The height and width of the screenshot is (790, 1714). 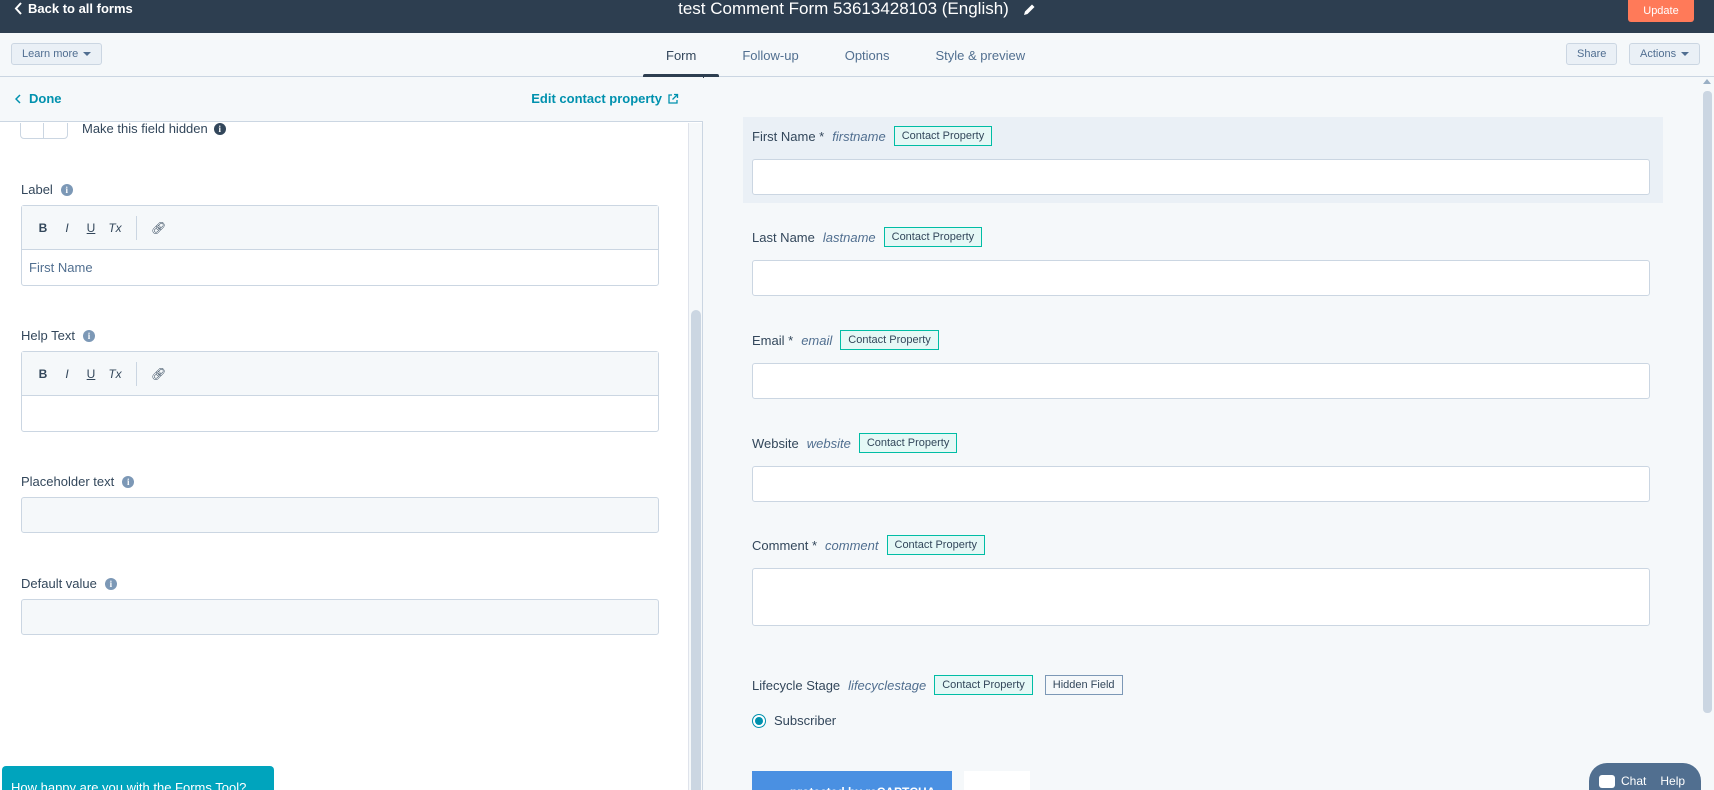 What do you see at coordinates (1661, 11) in the screenshot?
I see `update-button: Update` at bounding box center [1661, 11].